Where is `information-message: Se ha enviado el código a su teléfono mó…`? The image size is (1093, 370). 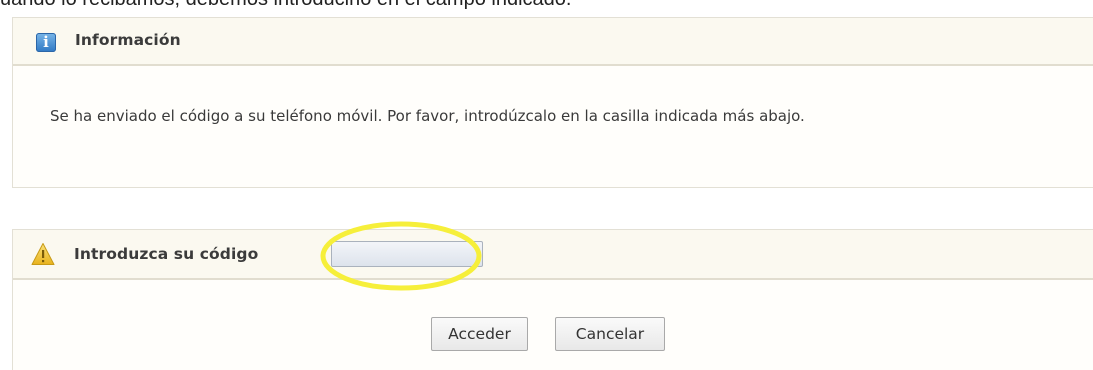 information-message: Se ha enviado el código a su teléfono mó… is located at coordinates (427, 116).